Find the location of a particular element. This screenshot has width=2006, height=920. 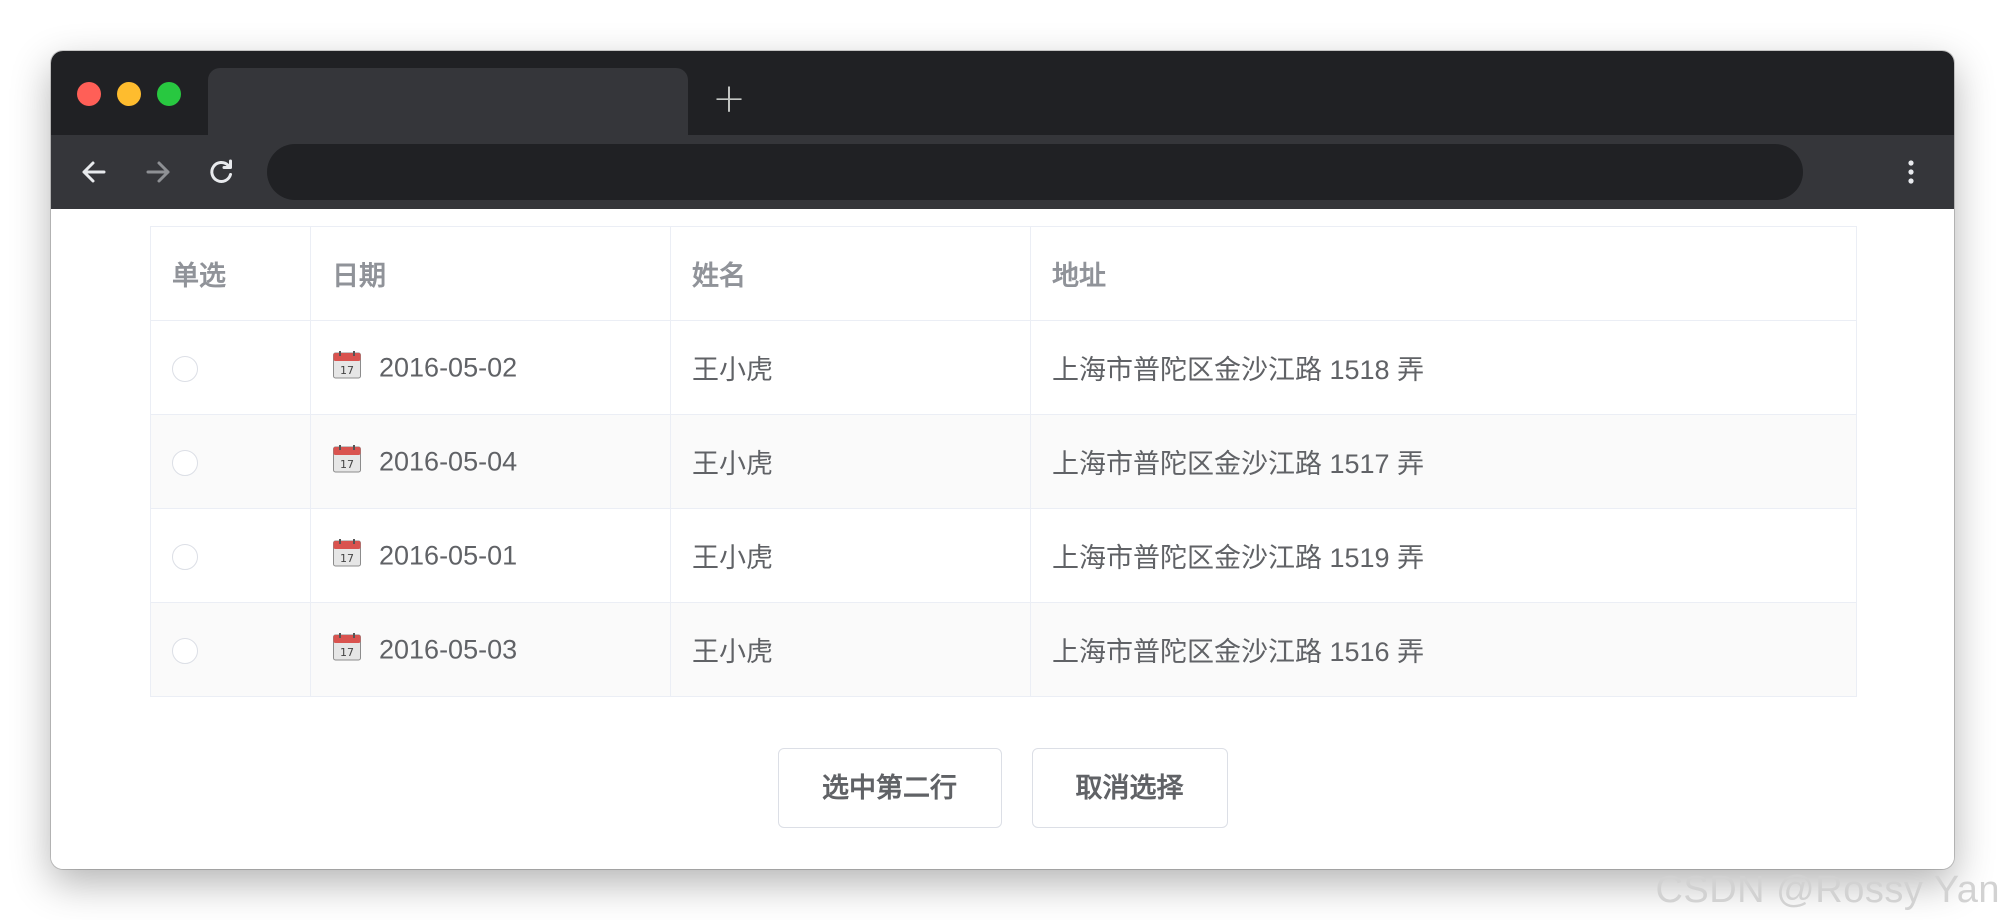

date-cell: 17 2016-05-01 is located at coordinates (490, 555).